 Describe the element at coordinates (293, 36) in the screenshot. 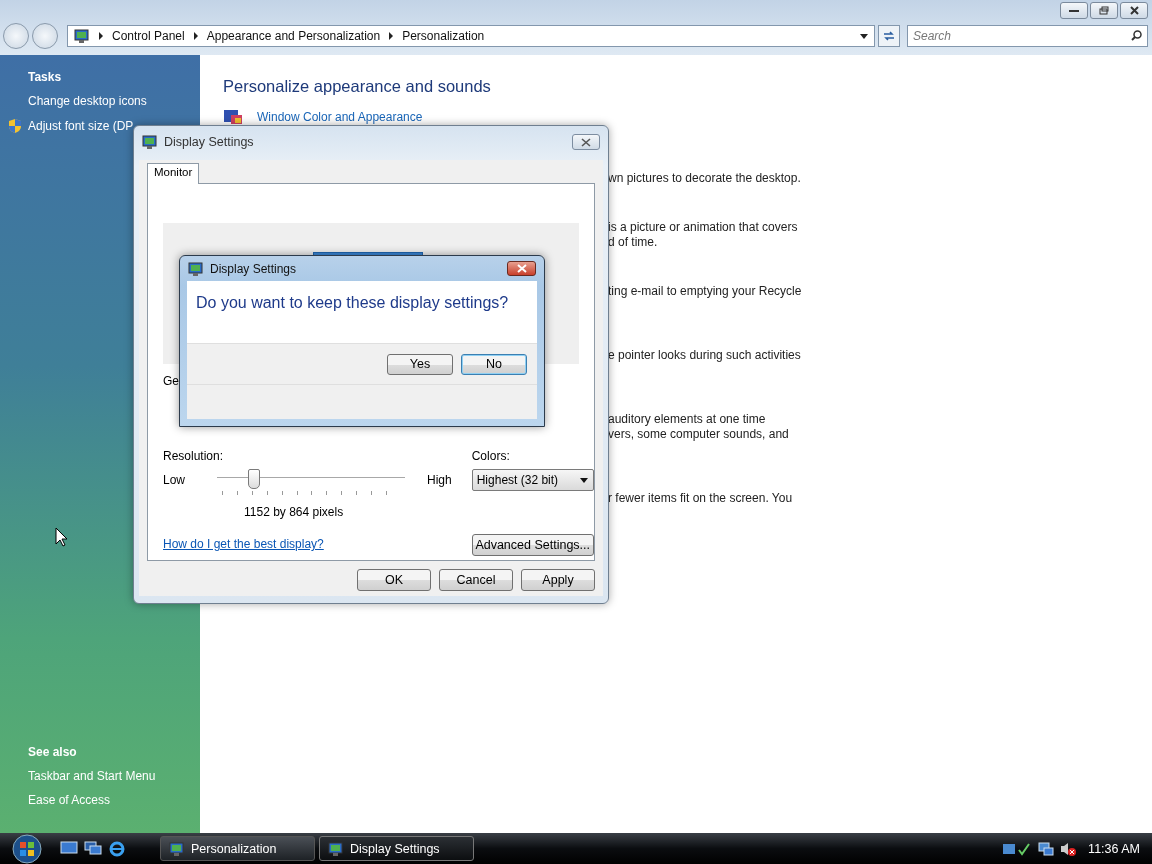

I see `breadcrumb-item: Appearance and Personalization` at that location.